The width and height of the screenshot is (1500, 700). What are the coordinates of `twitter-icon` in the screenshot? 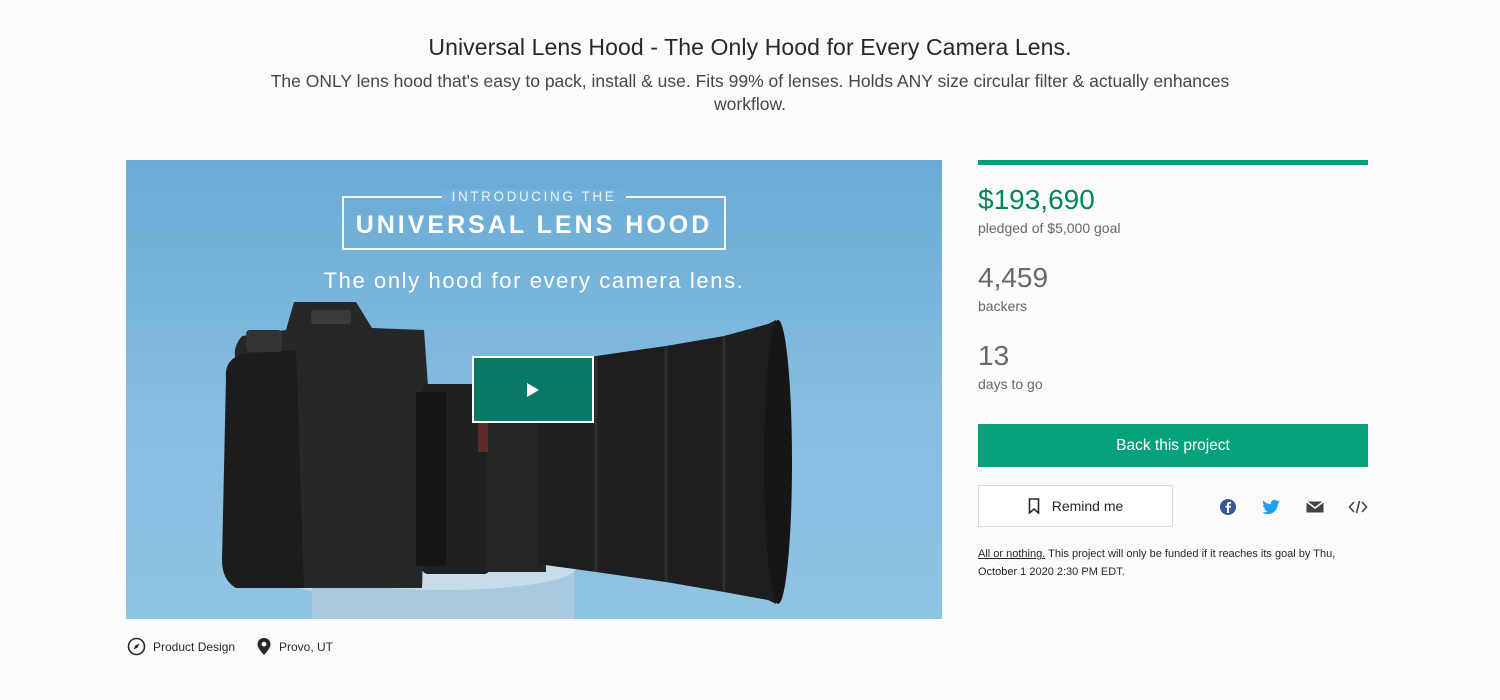 It's located at (1271, 507).